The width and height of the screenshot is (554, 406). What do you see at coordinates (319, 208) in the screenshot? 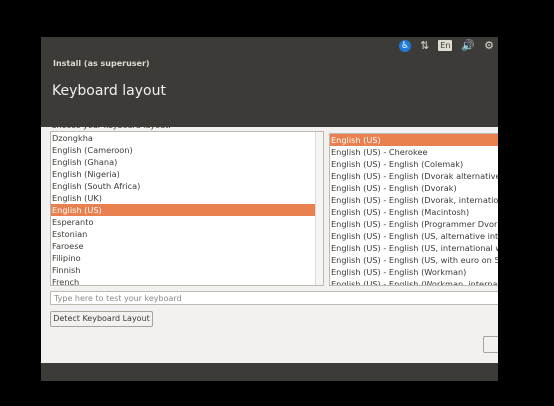
I see `layout-list-scrollbar` at bounding box center [319, 208].